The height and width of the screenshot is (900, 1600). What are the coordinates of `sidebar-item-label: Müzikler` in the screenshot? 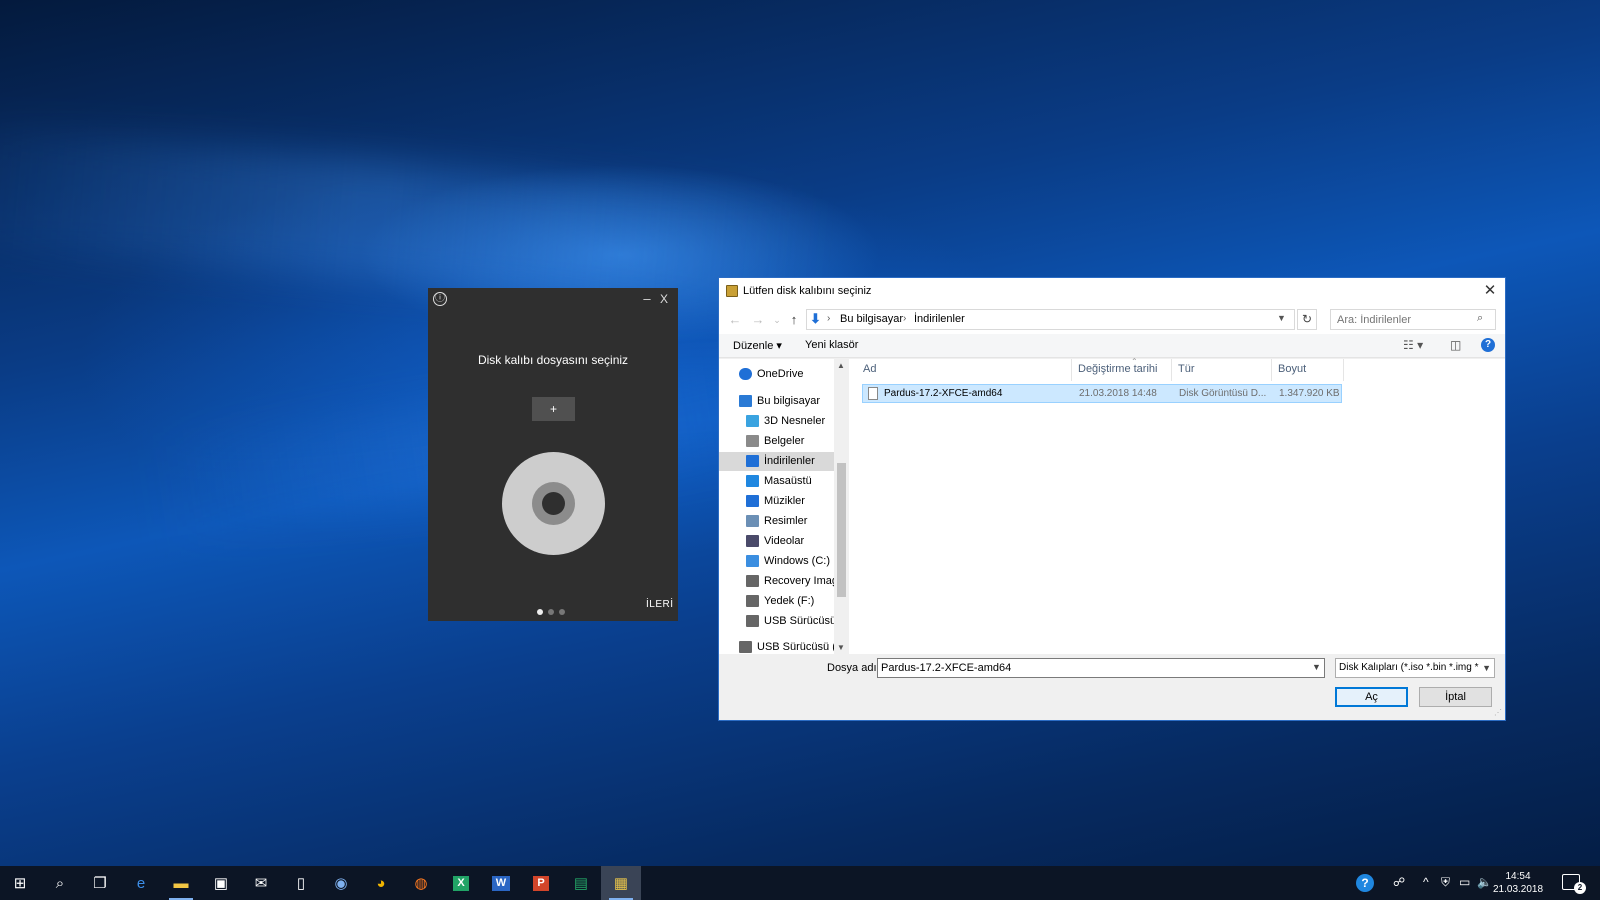 It's located at (784, 501).